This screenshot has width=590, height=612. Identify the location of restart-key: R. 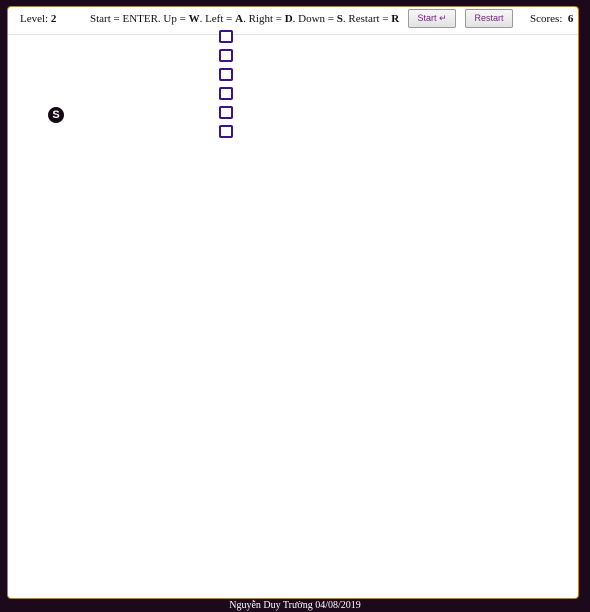
(395, 19).